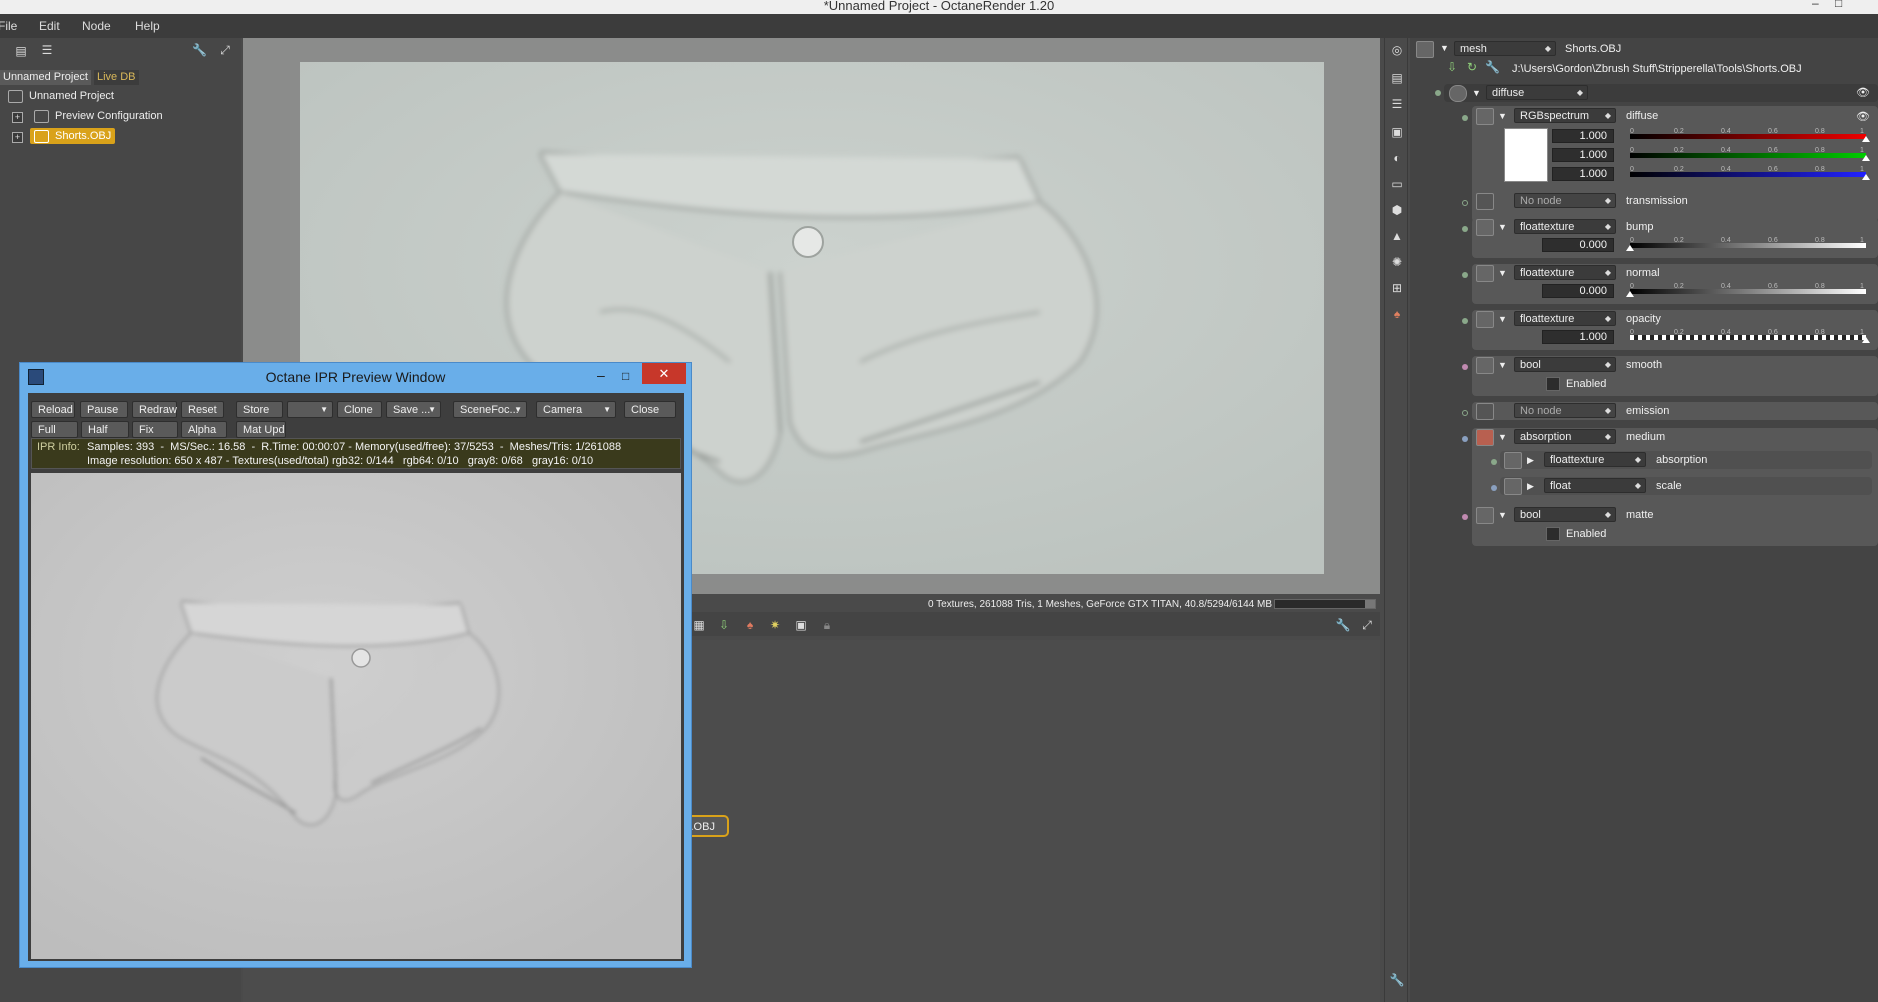 This screenshot has width=1878, height=1002. Describe the element at coordinates (1750, 336) in the screenshot. I see `opacity-slider: 0 0.2 0.4 0.6 0.8 1` at that location.